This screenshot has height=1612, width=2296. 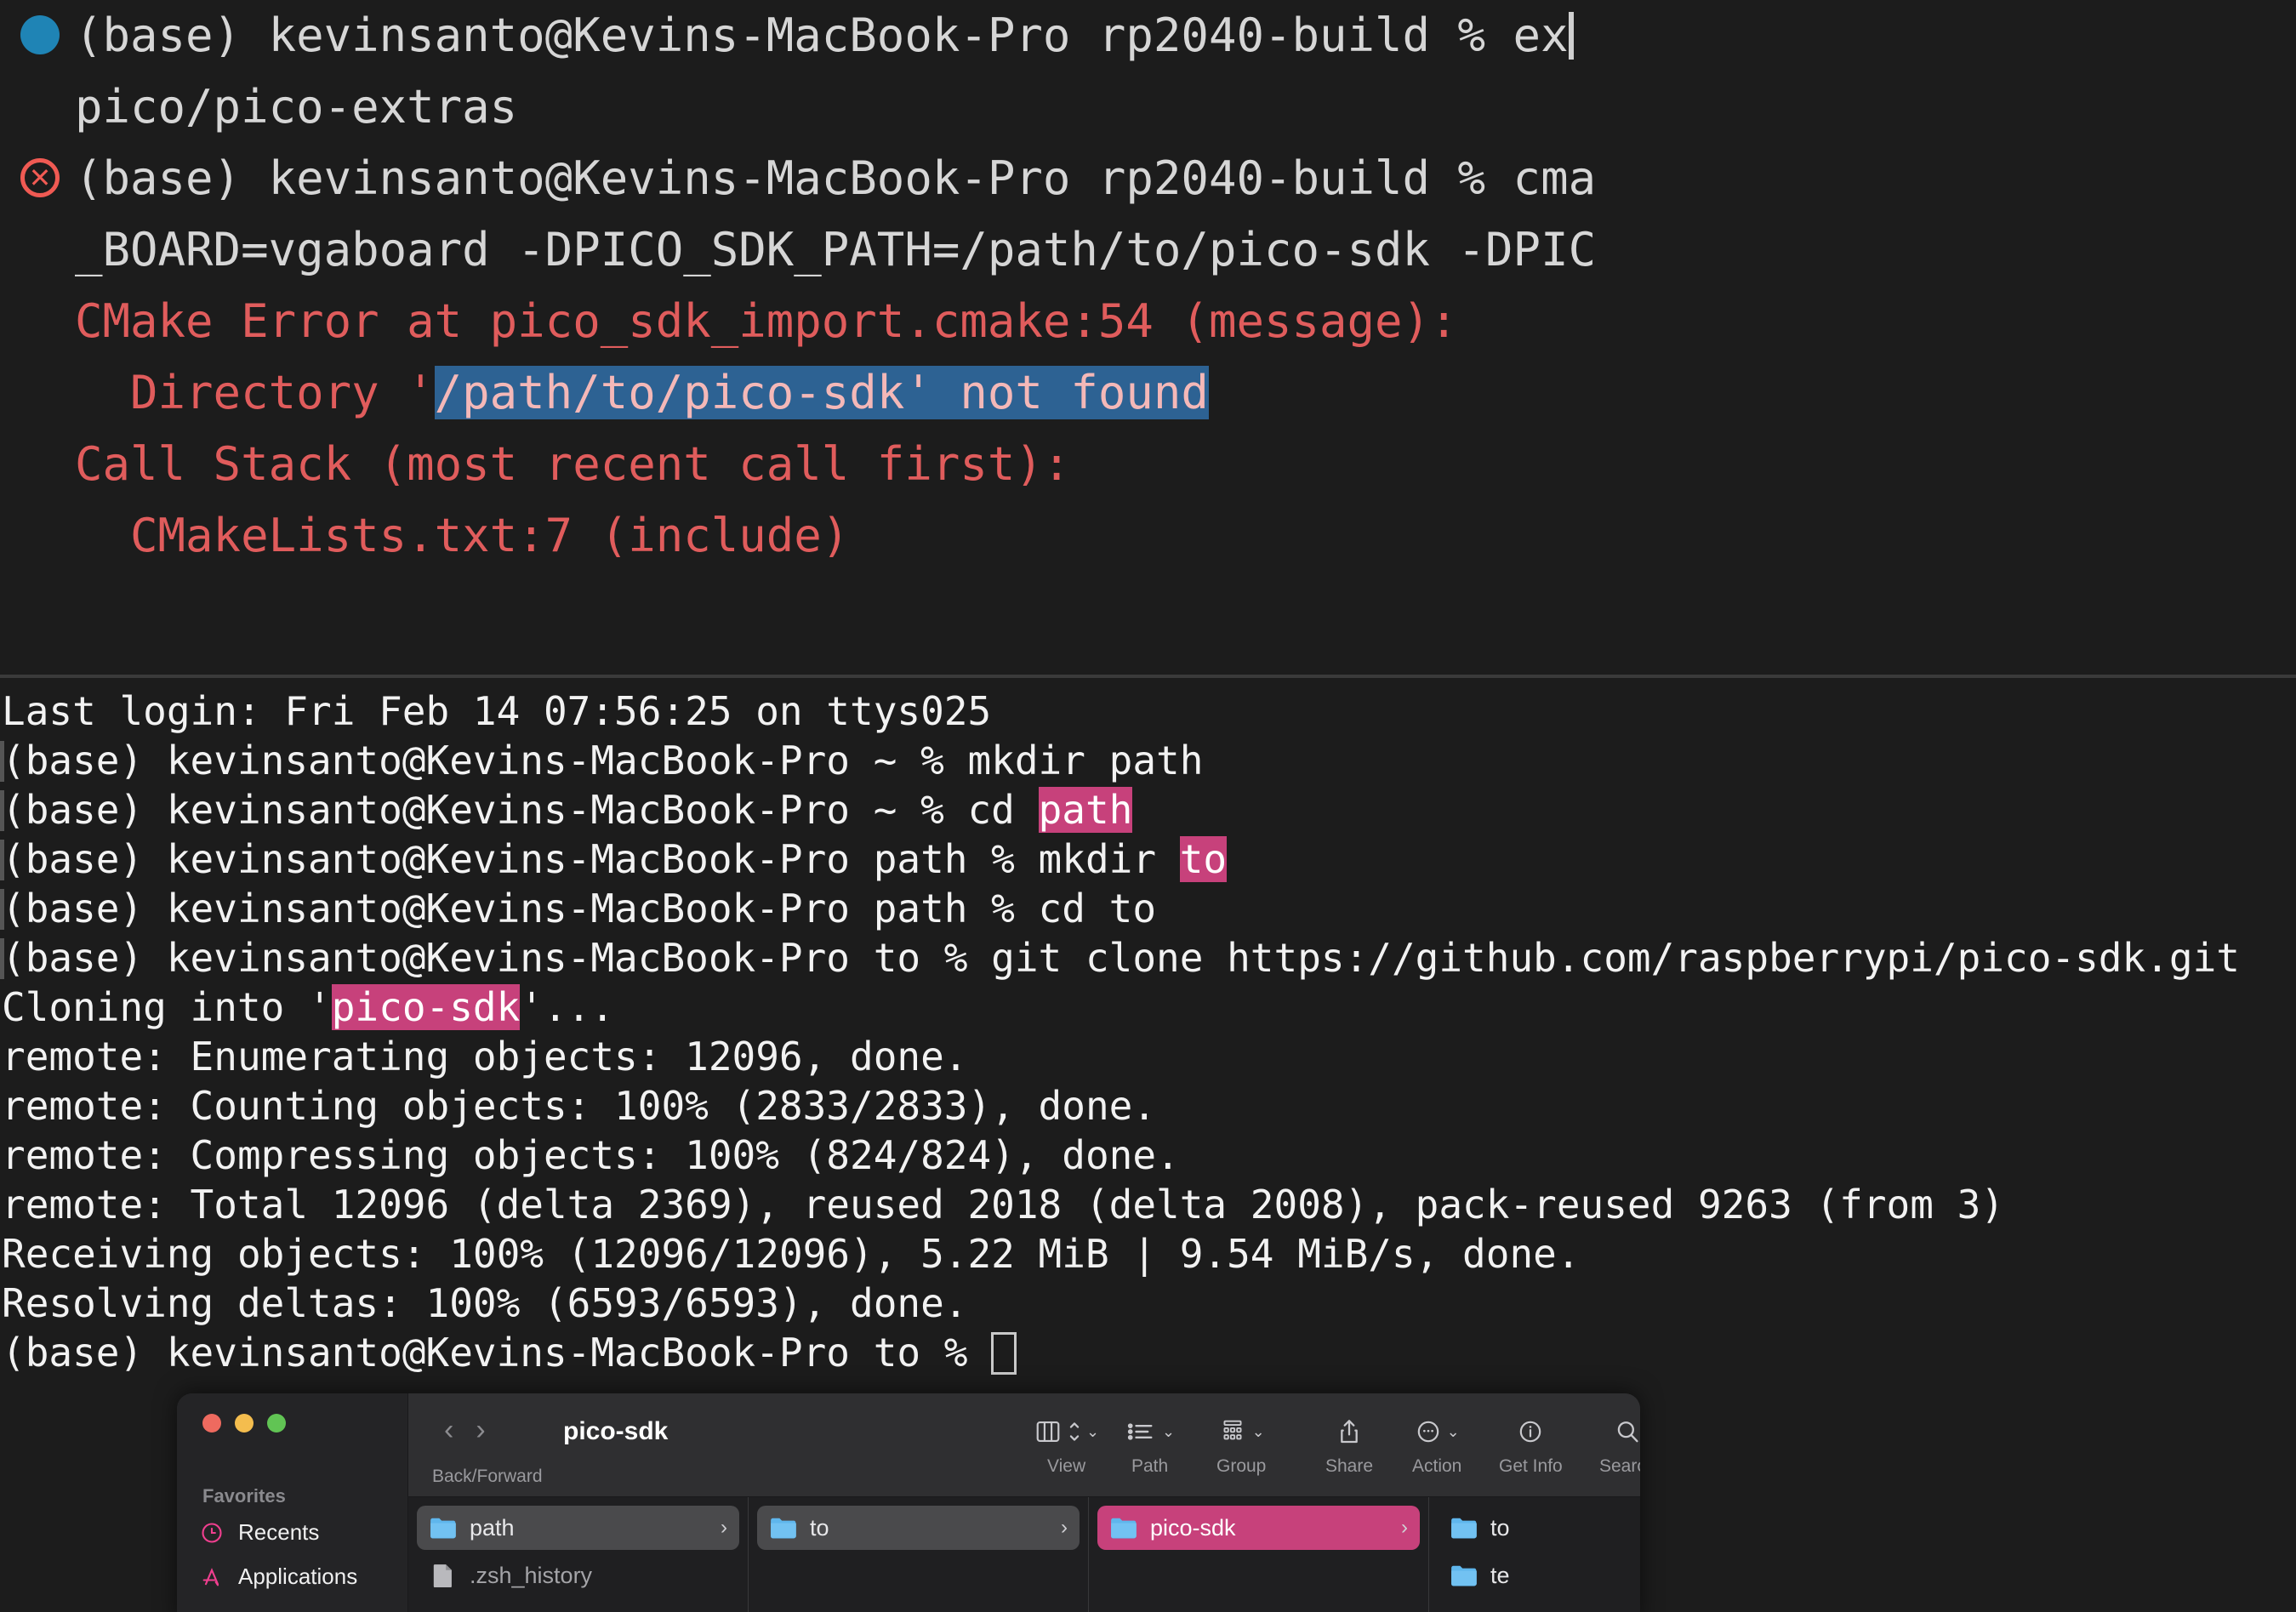 I want to click on error-mark-icon: ✕, so click(x=40, y=177).